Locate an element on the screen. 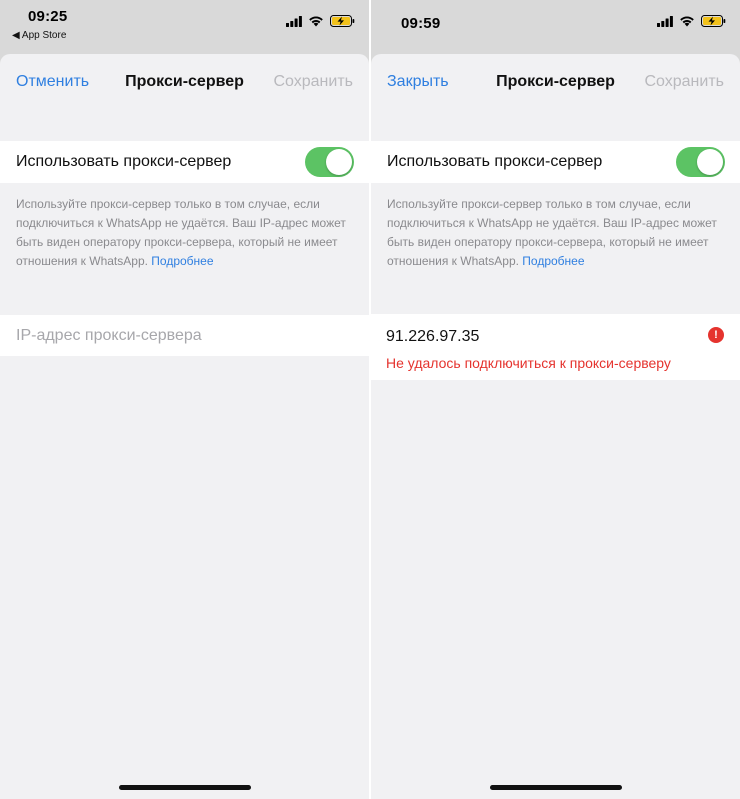 The height and width of the screenshot is (799, 740). back-to-app-link: ◀ App Store is located at coordinates (39, 35).